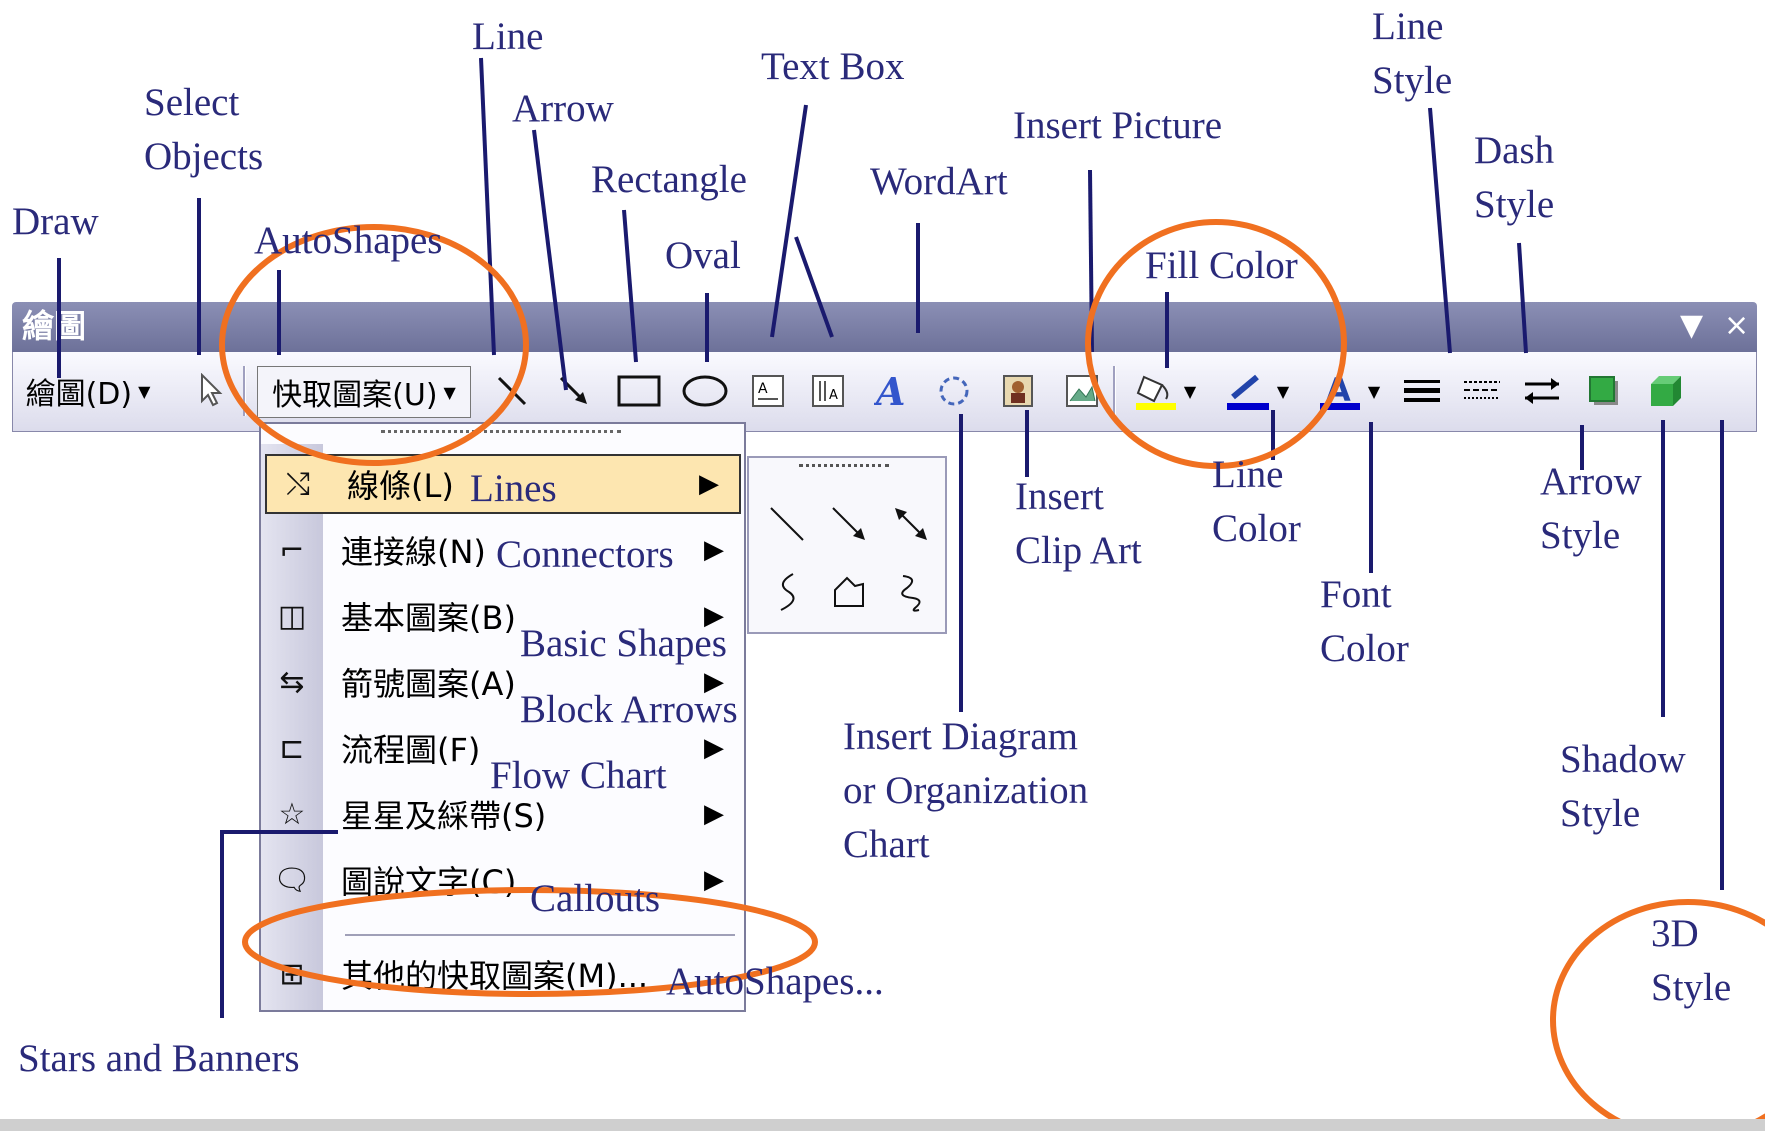  What do you see at coordinates (833, 66) in the screenshot?
I see `label-text-box: Text Box` at bounding box center [833, 66].